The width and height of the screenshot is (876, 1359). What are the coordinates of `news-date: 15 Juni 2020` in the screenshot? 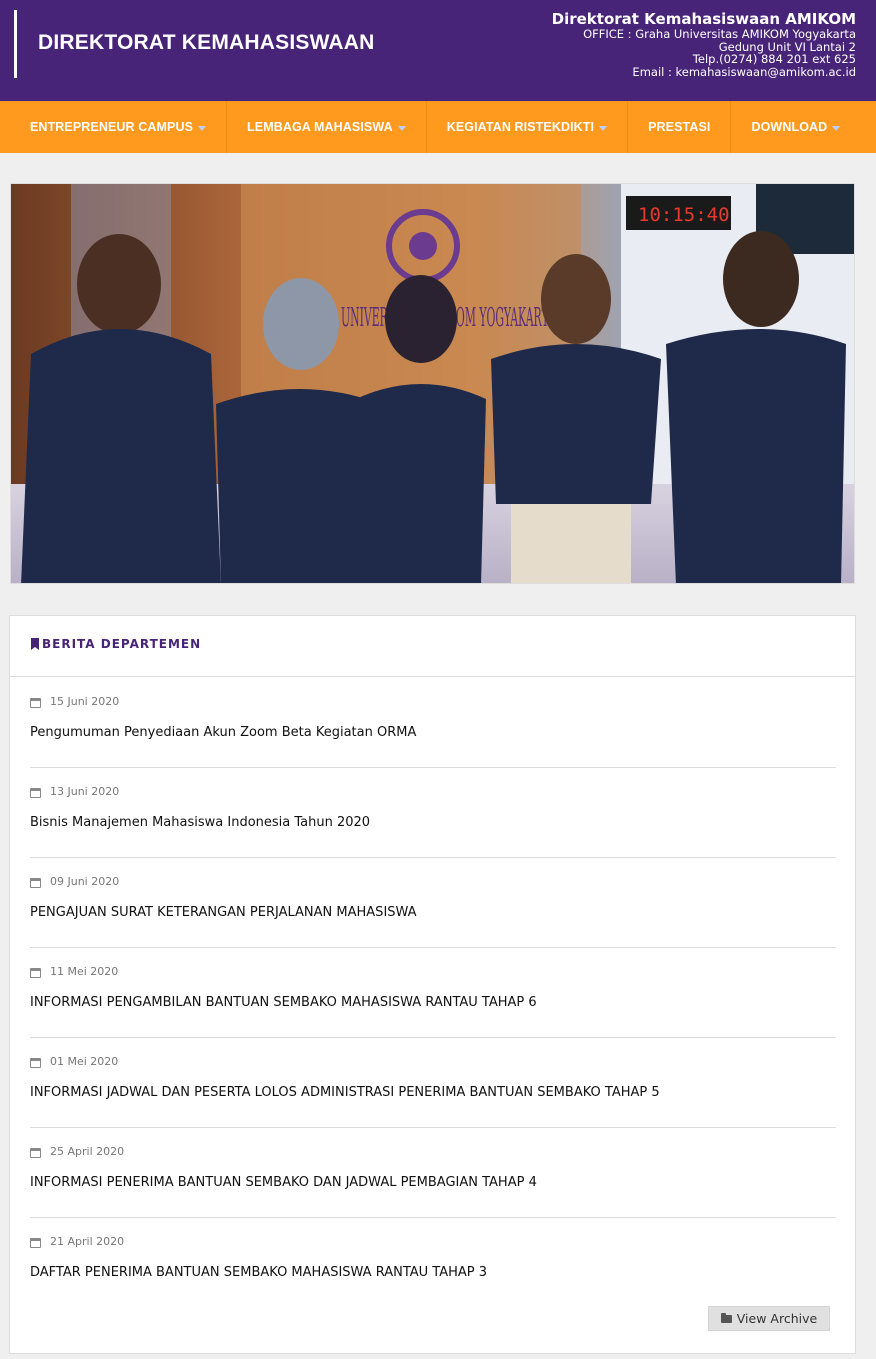 It's located at (85, 701).